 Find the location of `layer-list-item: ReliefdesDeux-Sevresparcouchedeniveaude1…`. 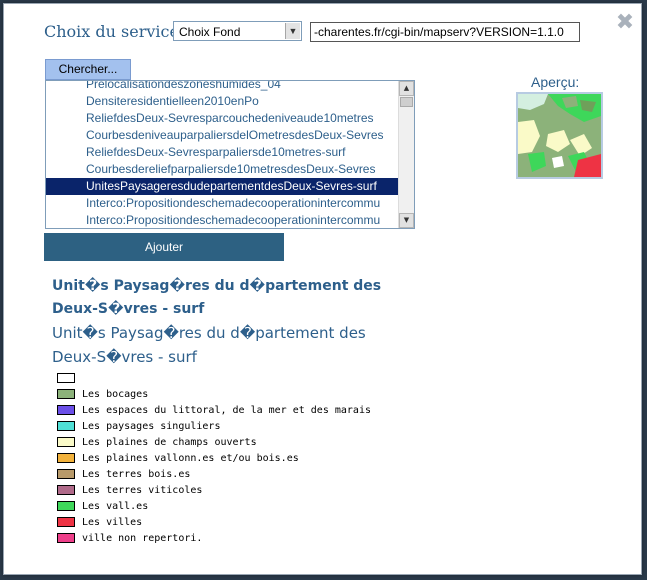

layer-list-item: ReliefdesDeux-Sevresparcouchedeniveaude1… is located at coordinates (223, 118).